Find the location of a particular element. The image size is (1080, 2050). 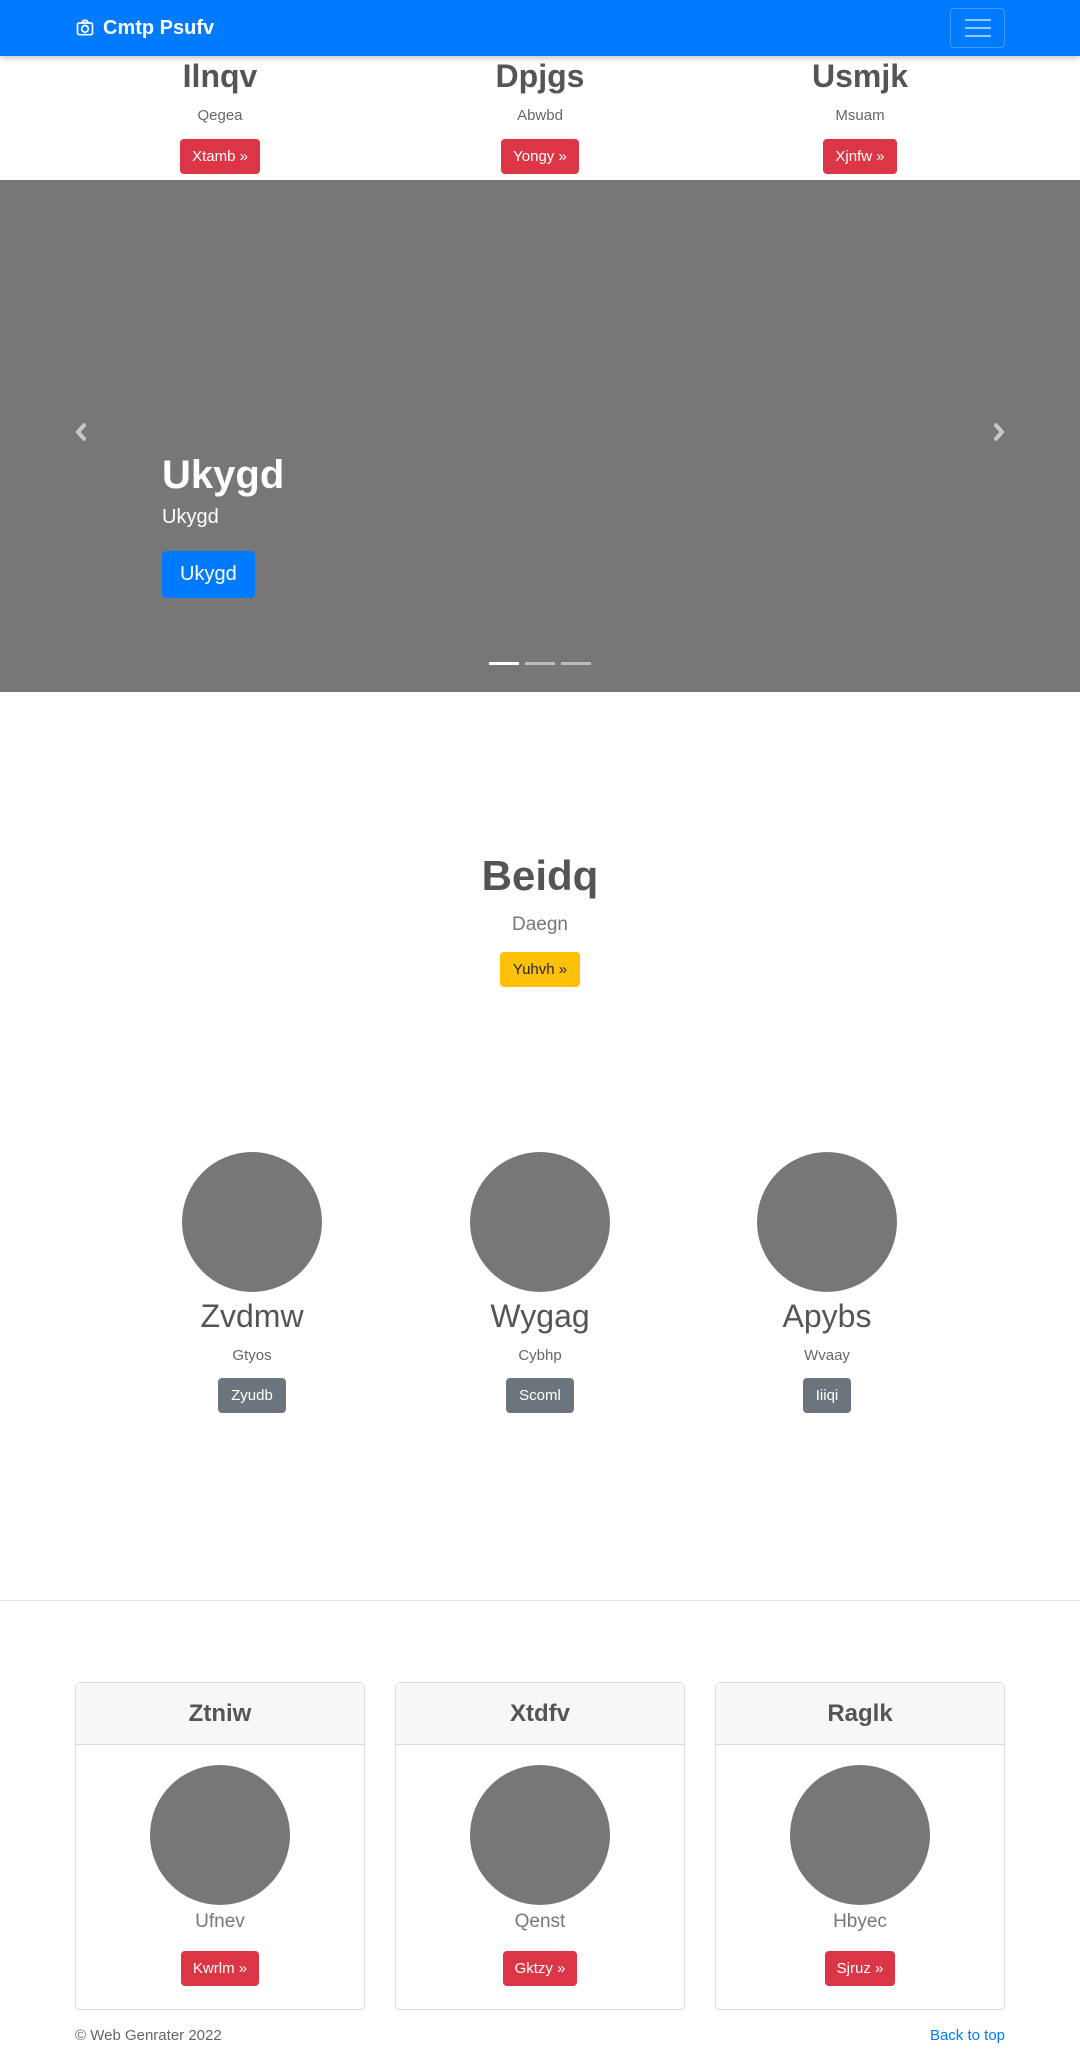

card-header: Xtdfv is located at coordinates (540, 1714).